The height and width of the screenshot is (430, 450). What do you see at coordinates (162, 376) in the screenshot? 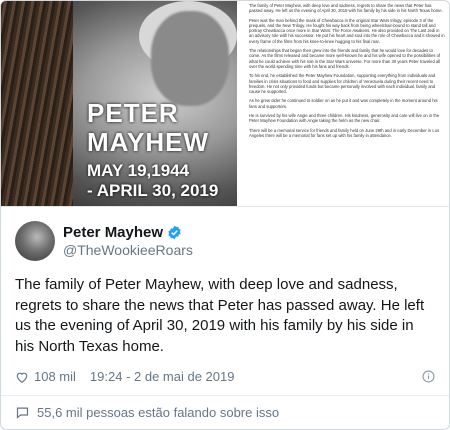
I see `tweet-timestamp: 19:24 - 2 de mai de 2019` at bounding box center [162, 376].